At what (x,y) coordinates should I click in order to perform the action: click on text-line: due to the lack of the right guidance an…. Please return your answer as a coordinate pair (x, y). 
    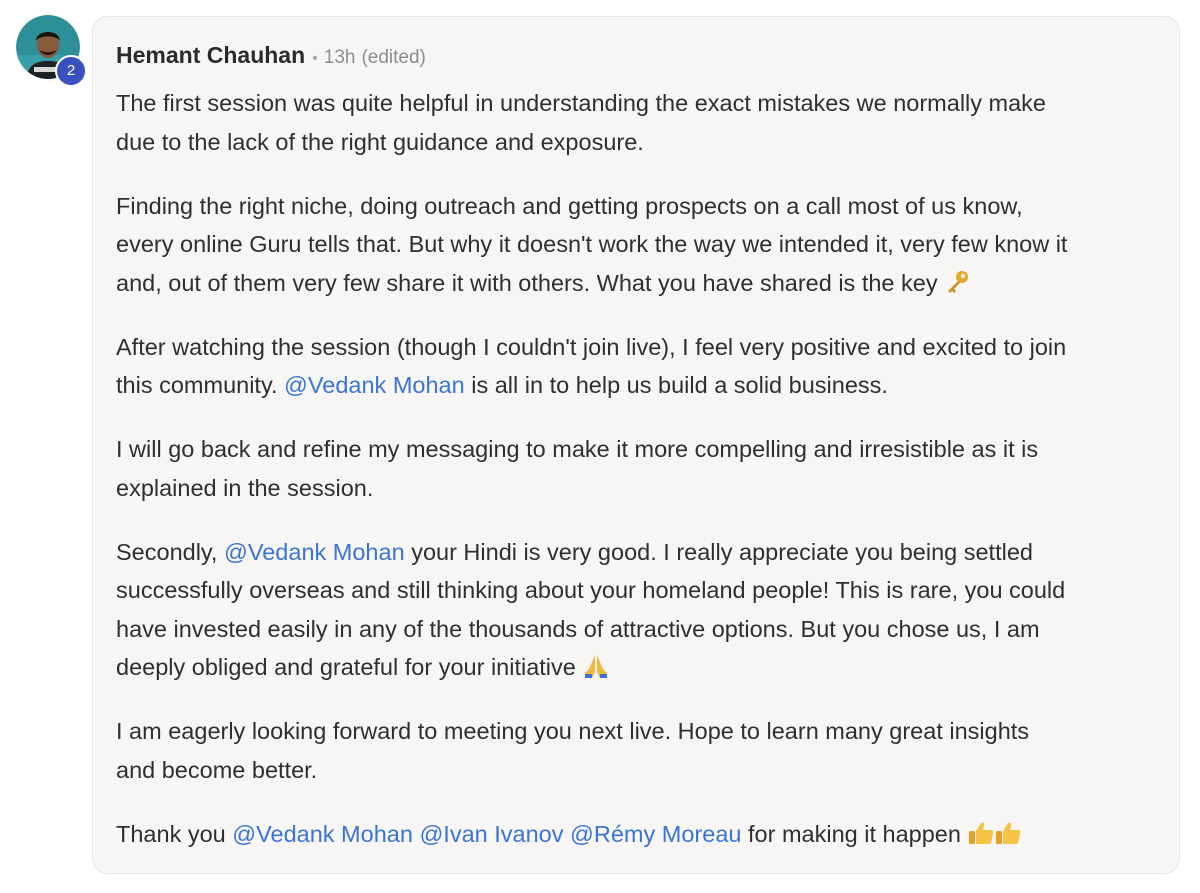
    Looking at the image, I should click on (380, 141).